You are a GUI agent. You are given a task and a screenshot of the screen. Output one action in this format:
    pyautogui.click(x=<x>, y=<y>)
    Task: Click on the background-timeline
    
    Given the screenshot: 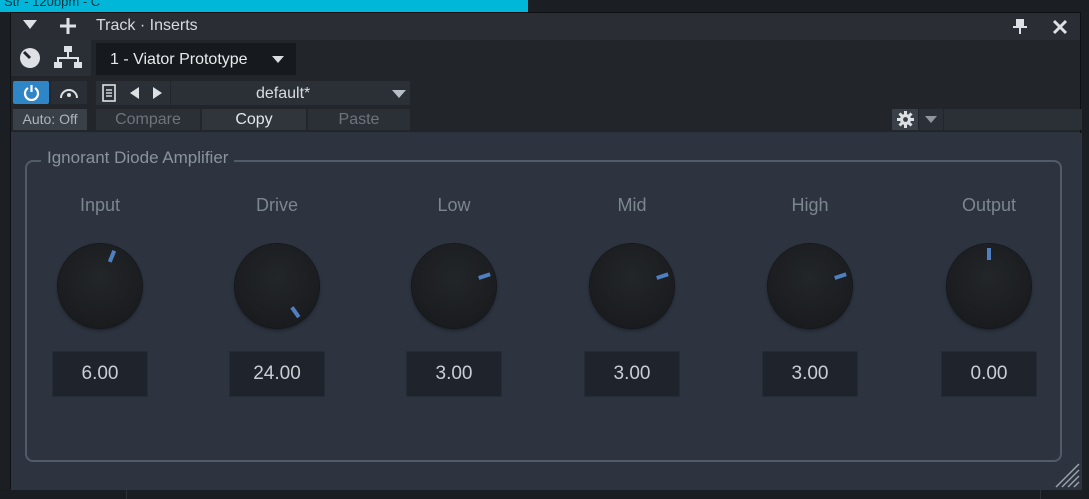 What is the action you would take?
    pyautogui.click(x=544, y=494)
    